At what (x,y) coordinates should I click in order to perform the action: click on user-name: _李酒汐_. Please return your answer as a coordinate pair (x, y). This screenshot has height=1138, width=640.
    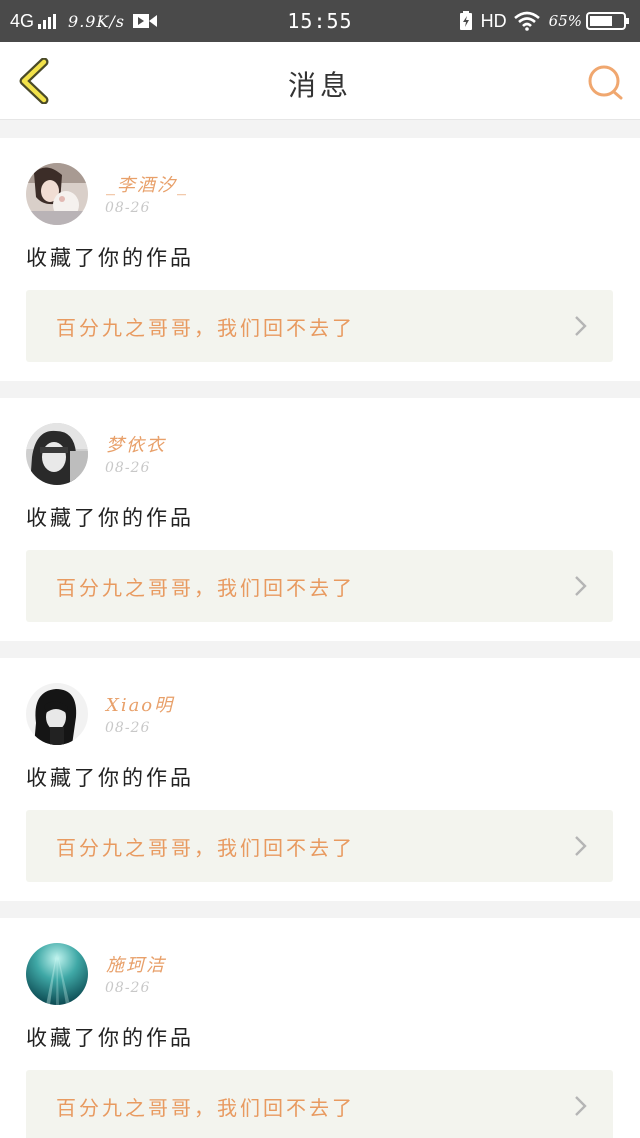
    Looking at the image, I should click on (147, 184).